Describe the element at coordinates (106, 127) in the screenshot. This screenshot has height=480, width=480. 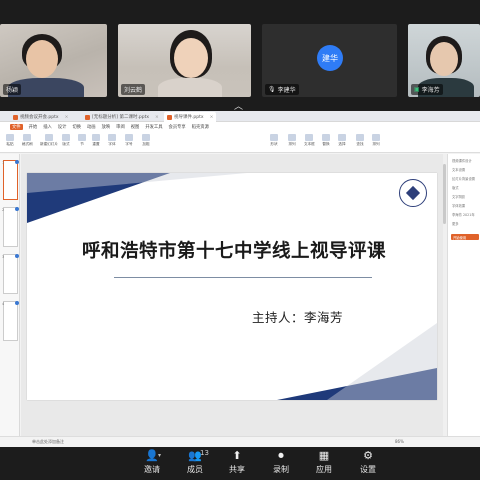
I see `menu-item: 放映` at that location.